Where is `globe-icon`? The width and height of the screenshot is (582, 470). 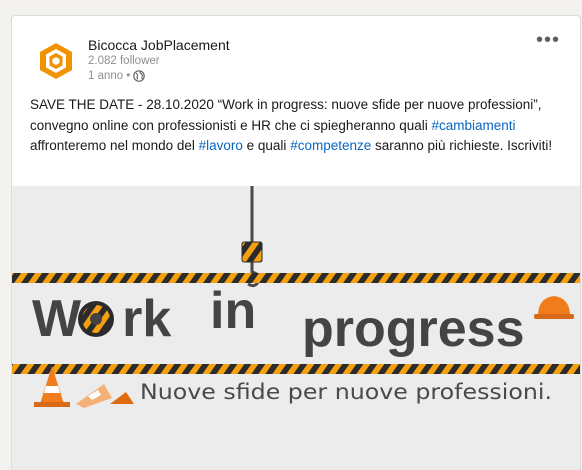 globe-icon is located at coordinates (139, 76).